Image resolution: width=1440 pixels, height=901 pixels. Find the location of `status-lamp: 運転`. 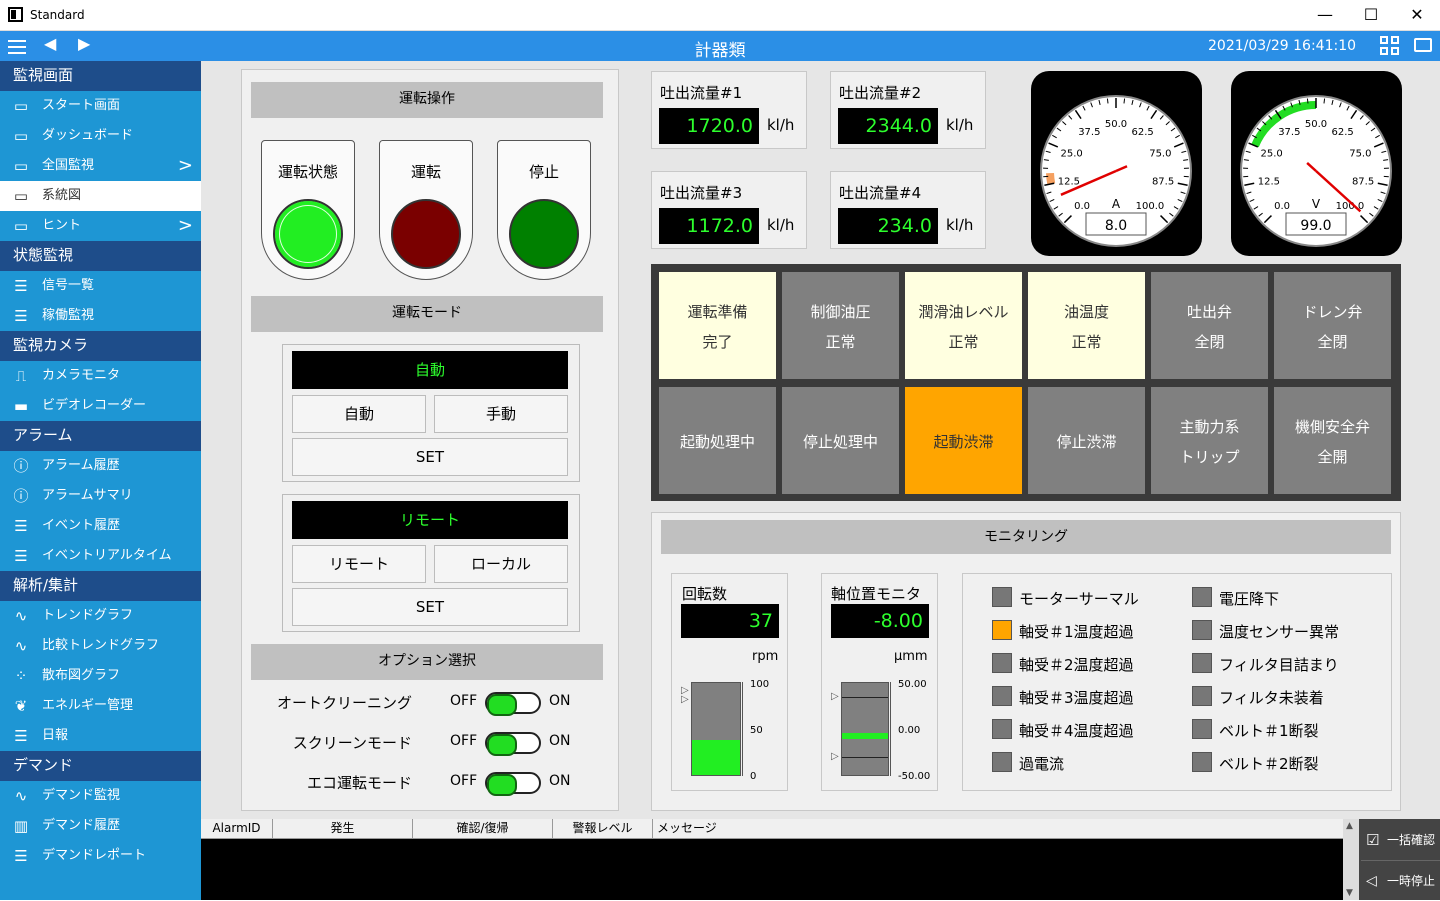

status-lamp: 運転 is located at coordinates (426, 210).